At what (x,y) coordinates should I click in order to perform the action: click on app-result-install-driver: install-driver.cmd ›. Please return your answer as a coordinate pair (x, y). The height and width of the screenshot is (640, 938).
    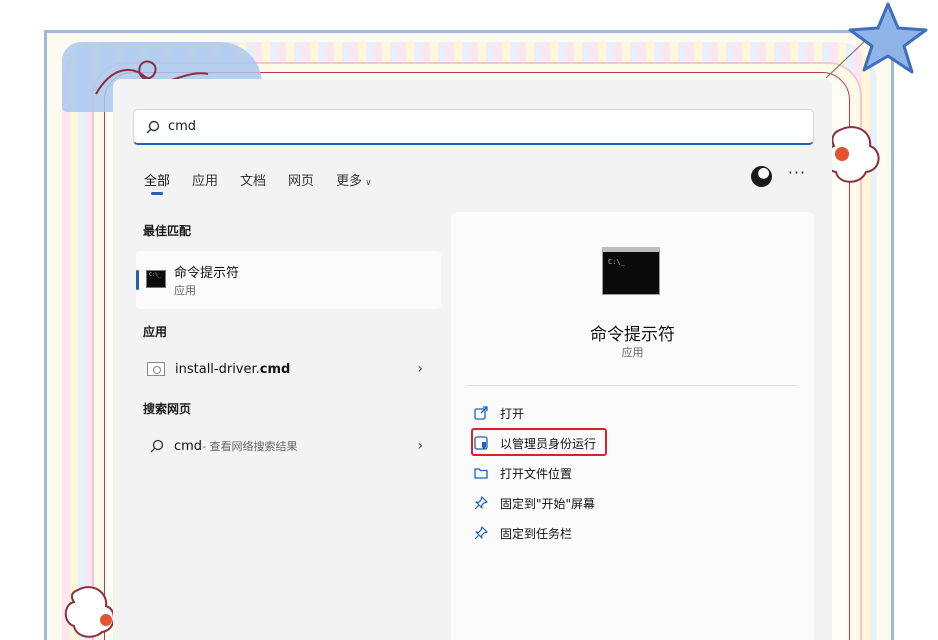
    Looking at the image, I should click on (288, 369).